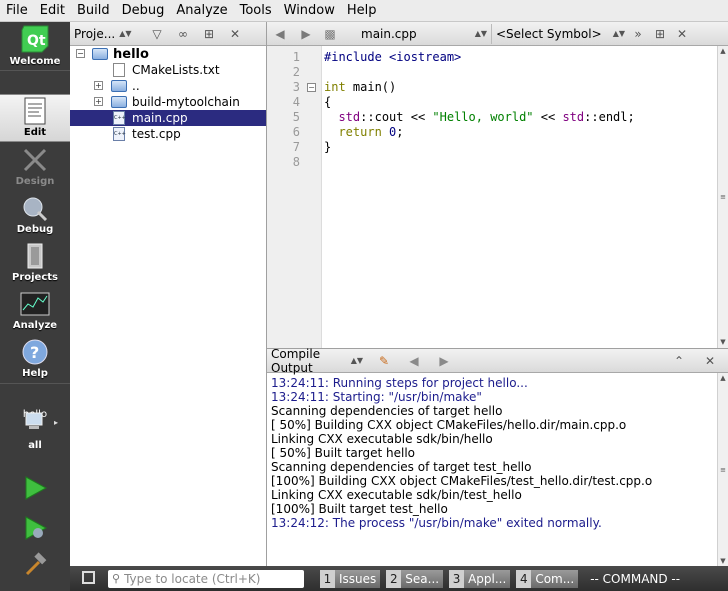  I want to click on more-chevron-icon: », so click(638, 34).